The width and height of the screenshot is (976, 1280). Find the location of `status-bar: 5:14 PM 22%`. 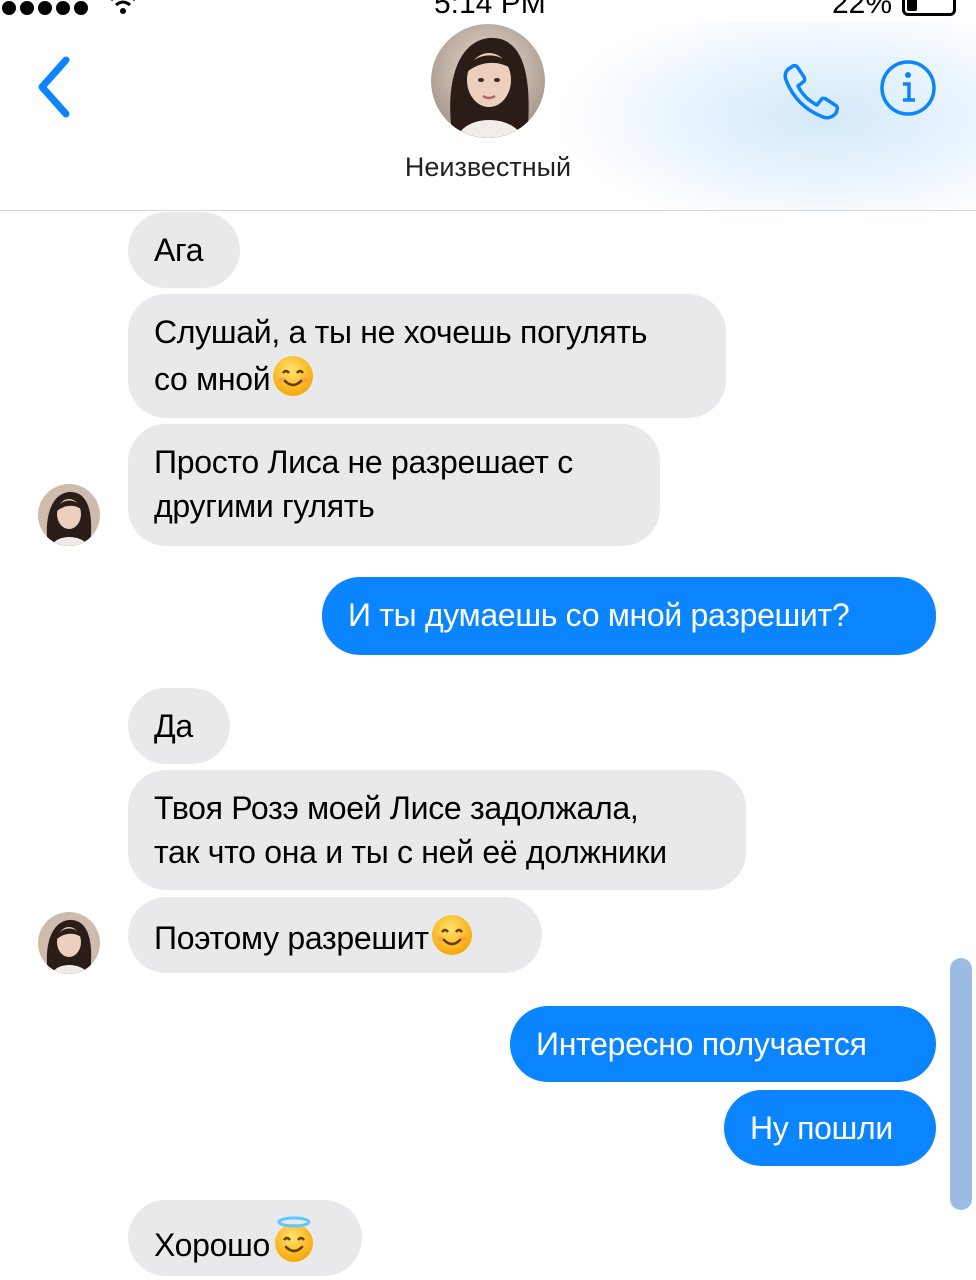

status-bar: 5:14 PM 22% is located at coordinates (488, 11).